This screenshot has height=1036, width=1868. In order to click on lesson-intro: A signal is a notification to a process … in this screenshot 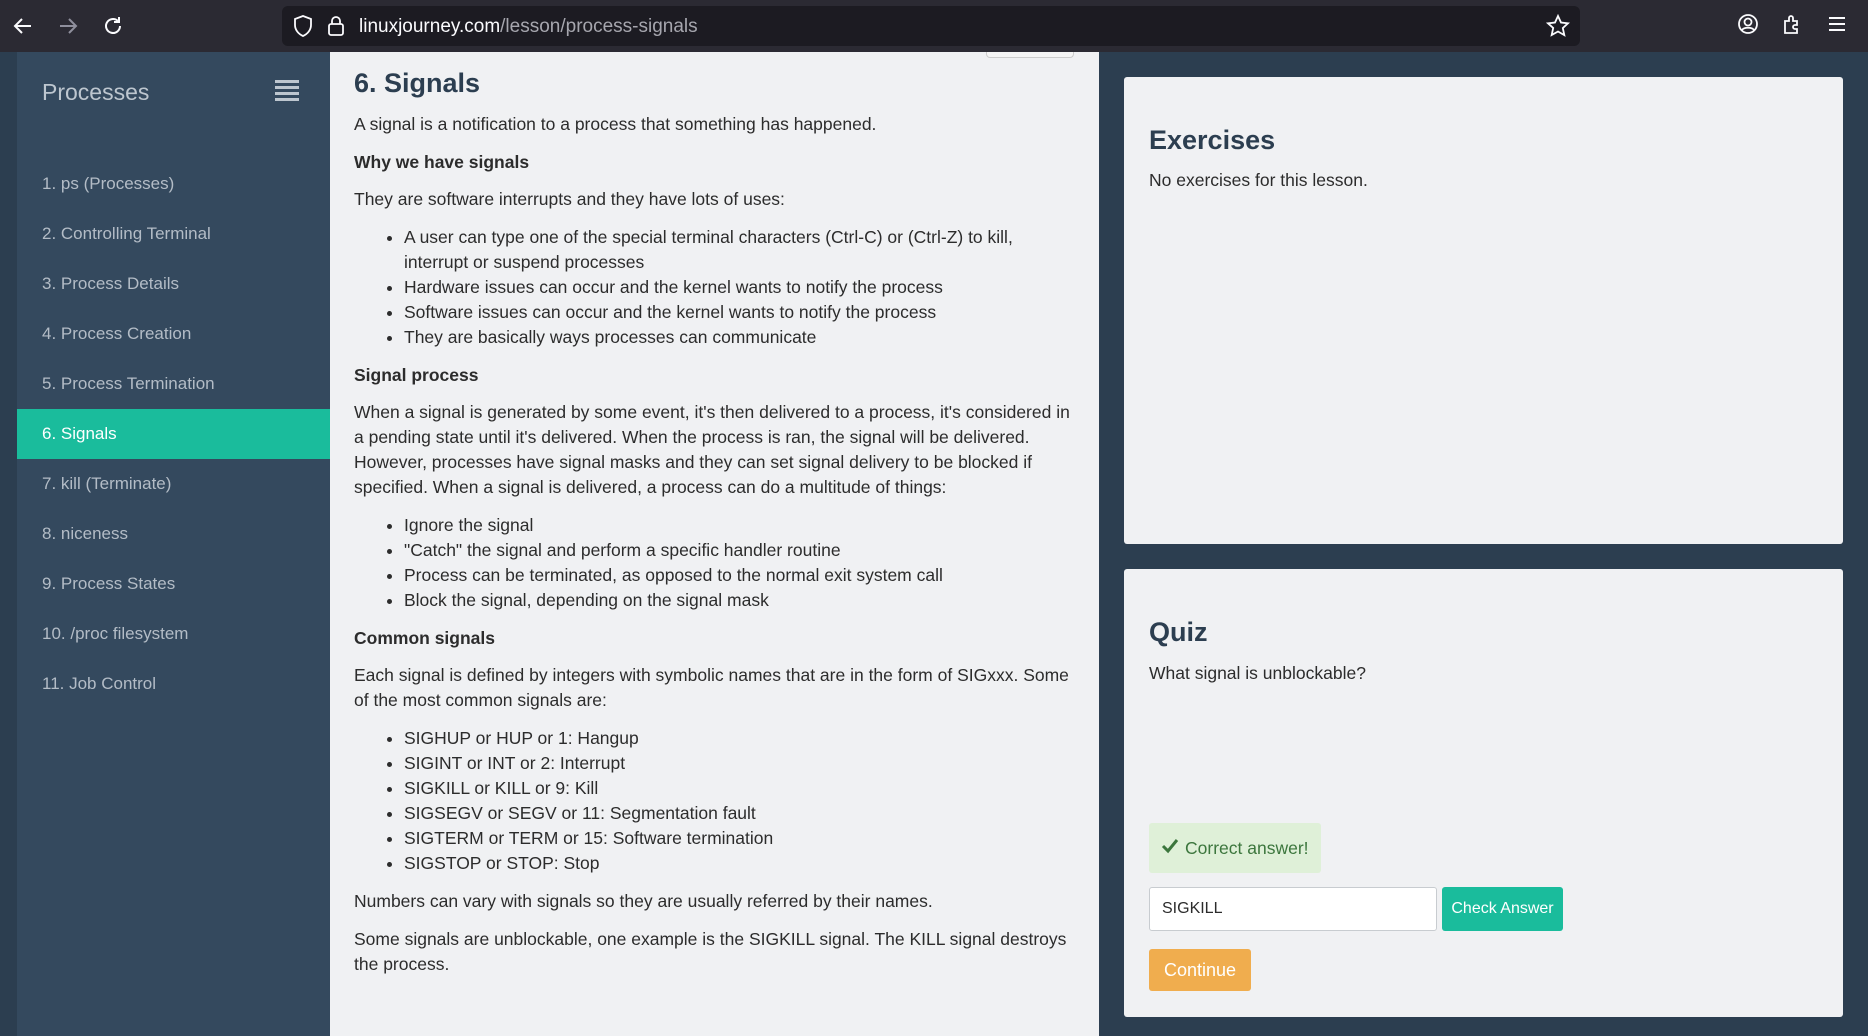, I will do `click(615, 124)`.